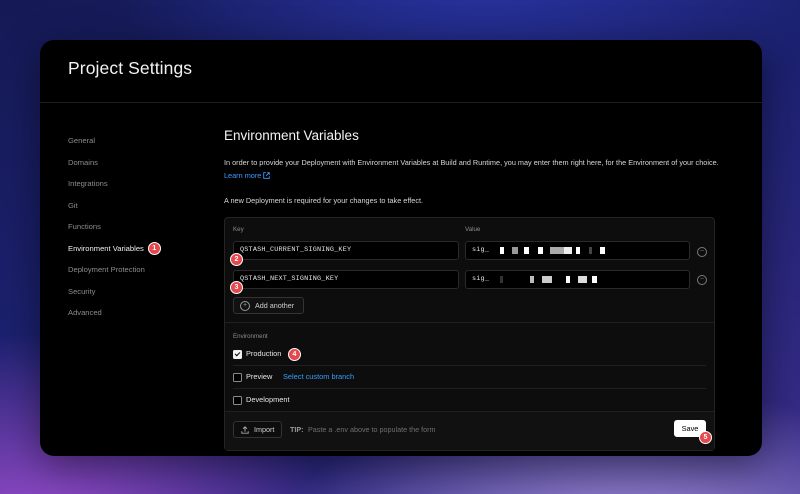  I want to click on add-another-button: + Add another, so click(268, 305).